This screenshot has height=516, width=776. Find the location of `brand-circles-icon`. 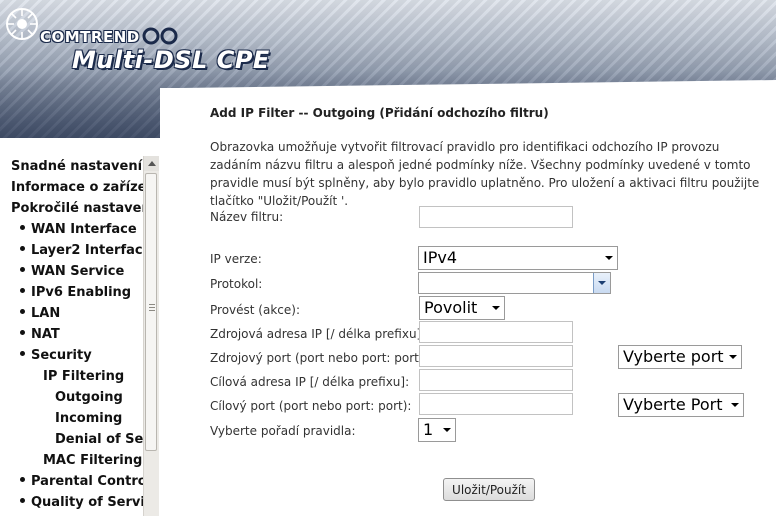

brand-circles-icon is located at coordinates (160, 36).